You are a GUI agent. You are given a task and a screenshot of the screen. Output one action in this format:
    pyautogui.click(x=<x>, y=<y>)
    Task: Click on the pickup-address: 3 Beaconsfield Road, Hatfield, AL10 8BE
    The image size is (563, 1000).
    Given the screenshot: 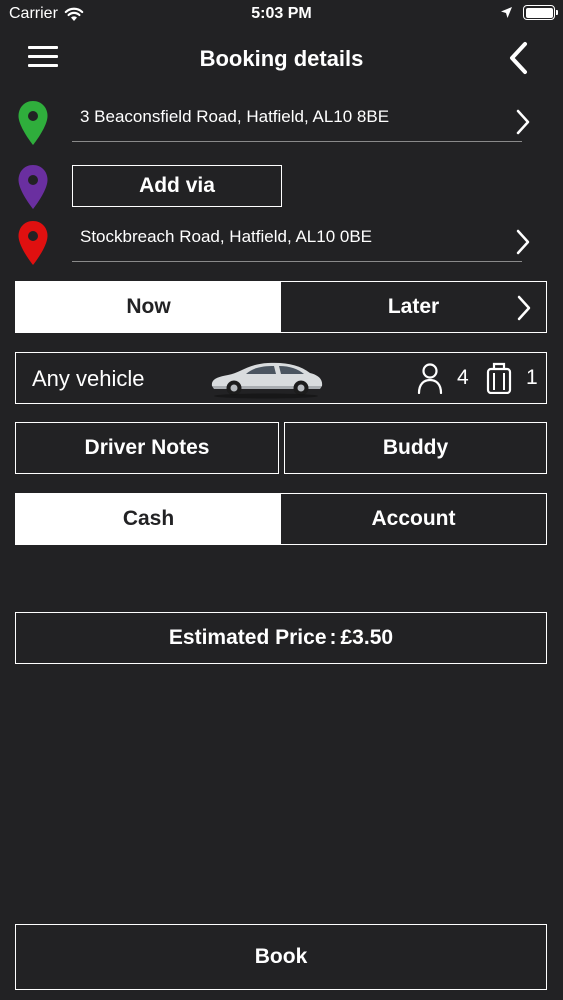 What is the action you would take?
    pyautogui.click(x=235, y=116)
    